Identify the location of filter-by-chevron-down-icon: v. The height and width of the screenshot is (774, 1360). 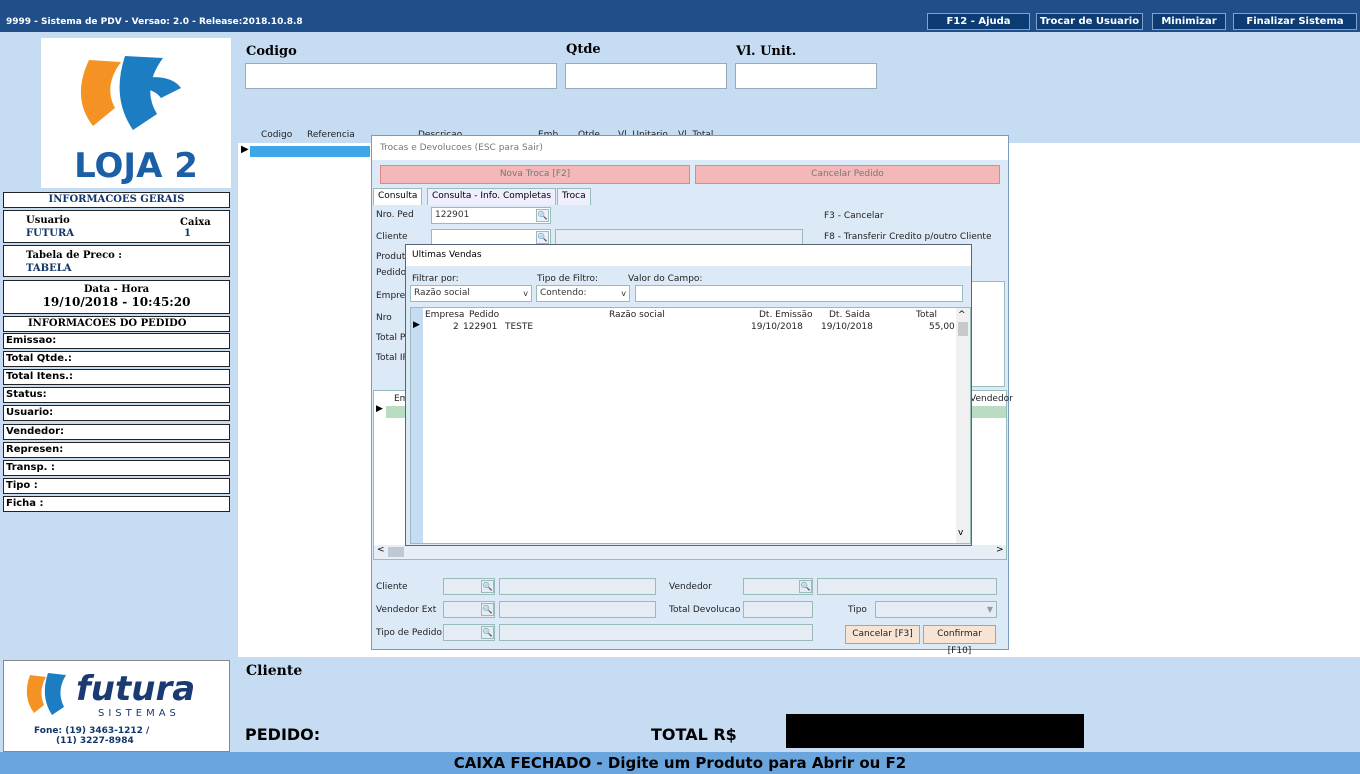
(525, 293).